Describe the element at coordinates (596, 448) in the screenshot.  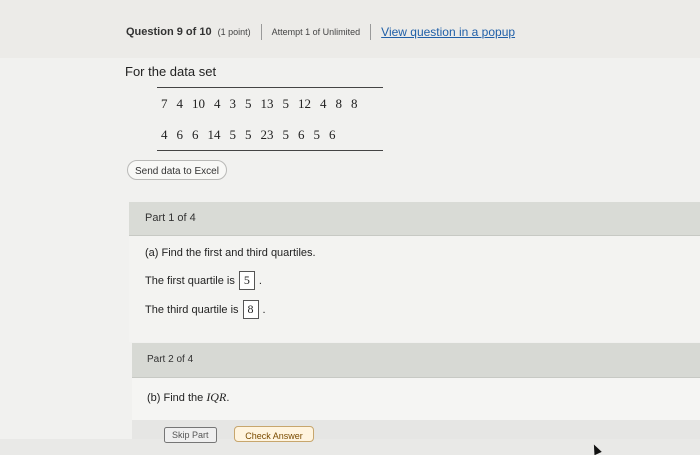
I see `mouse-cursor-icon` at that location.